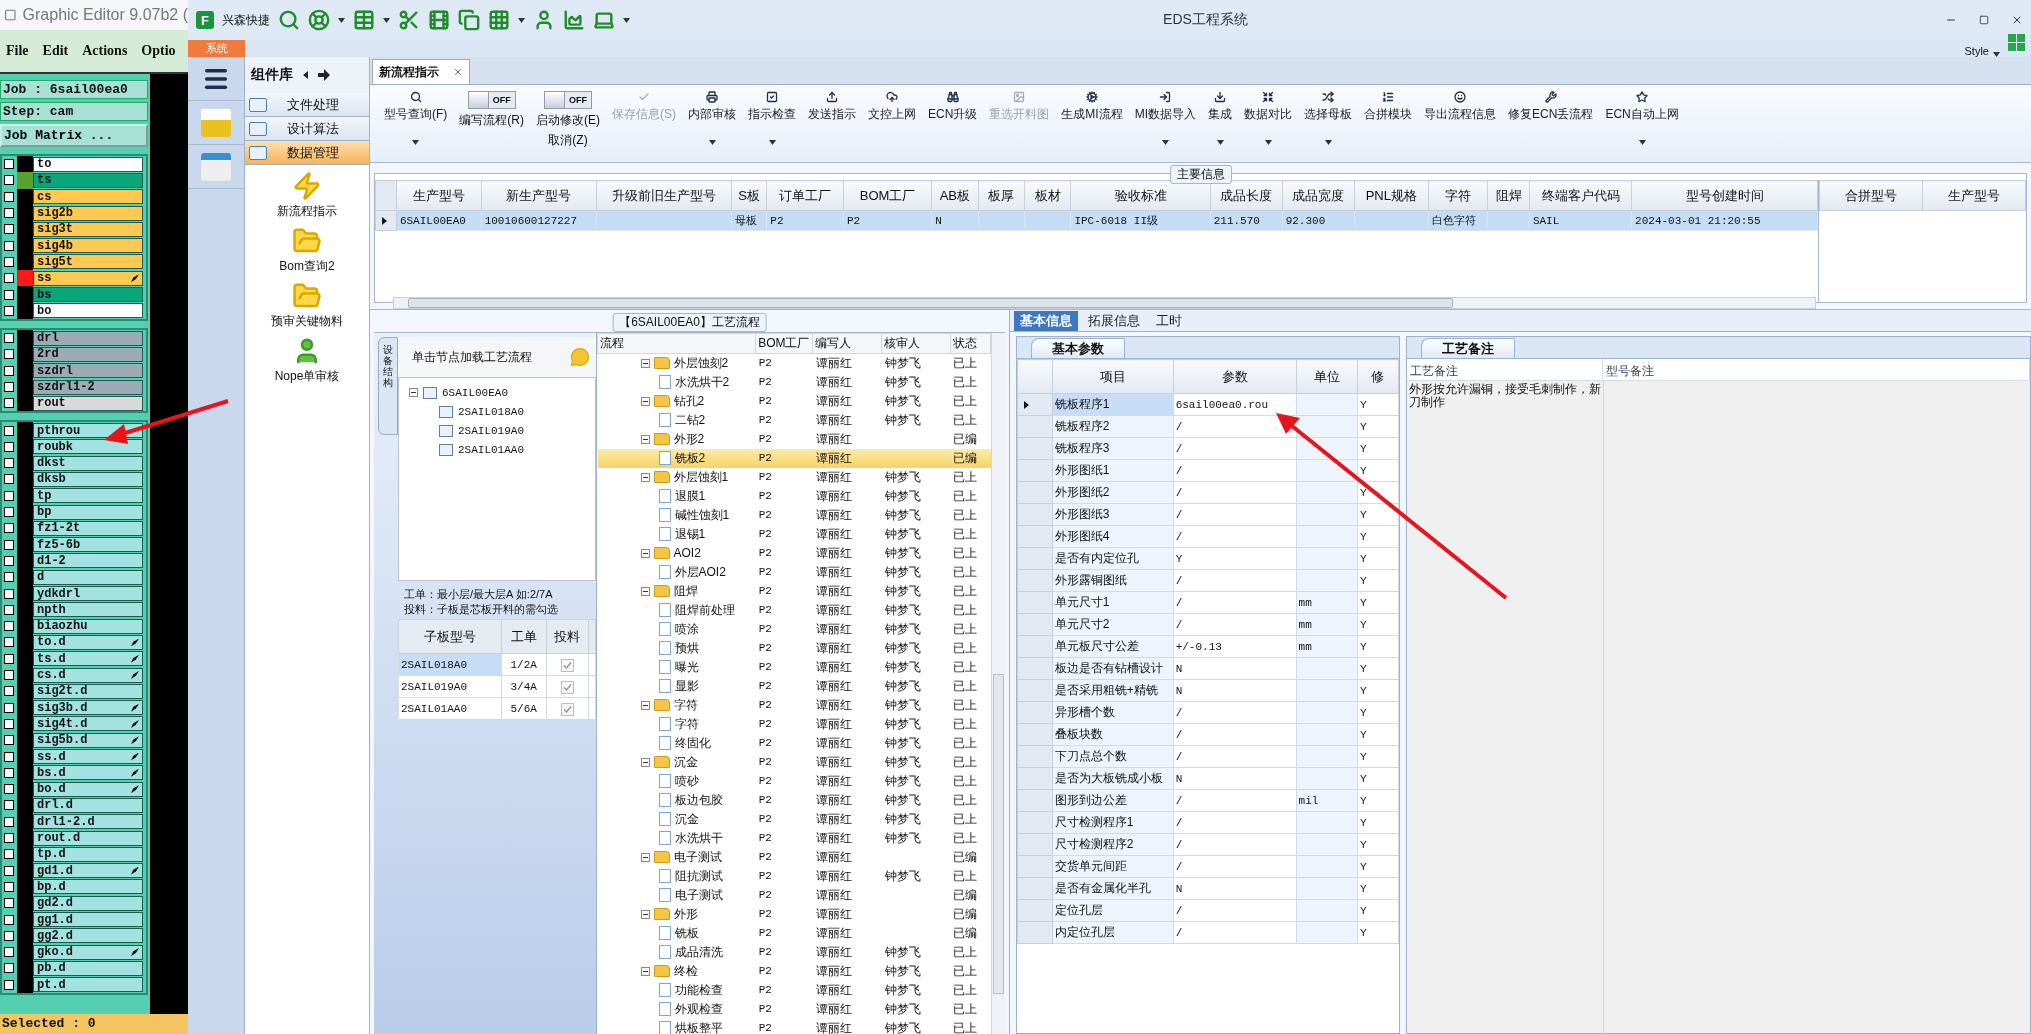  What do you see at coordinates (88, 822) in the screenshot?
I see `layer-name: drl1-2.d` at bounding box center [88, 822].